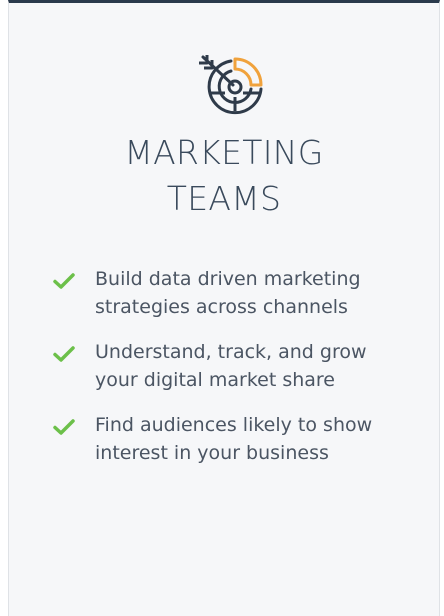 Image resolution: width=444 pixels, height=616 pixels. What do you see at coordinates (234, 425) in the screenshot?
I see `benefit-line-1: Find audiences likely to show` at bounding box center [234, 425].